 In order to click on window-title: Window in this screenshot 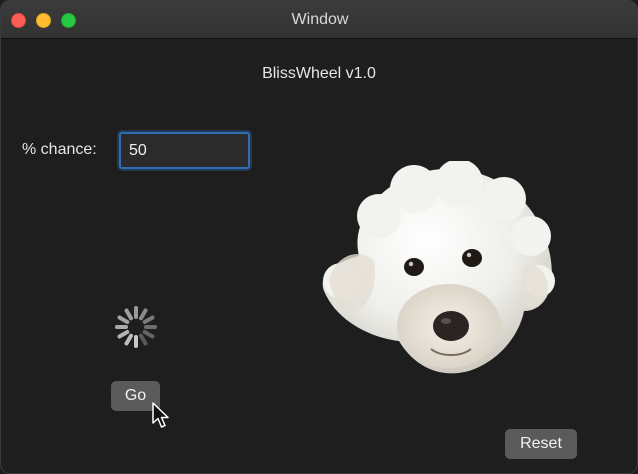, I will do `click(320, 19)`.